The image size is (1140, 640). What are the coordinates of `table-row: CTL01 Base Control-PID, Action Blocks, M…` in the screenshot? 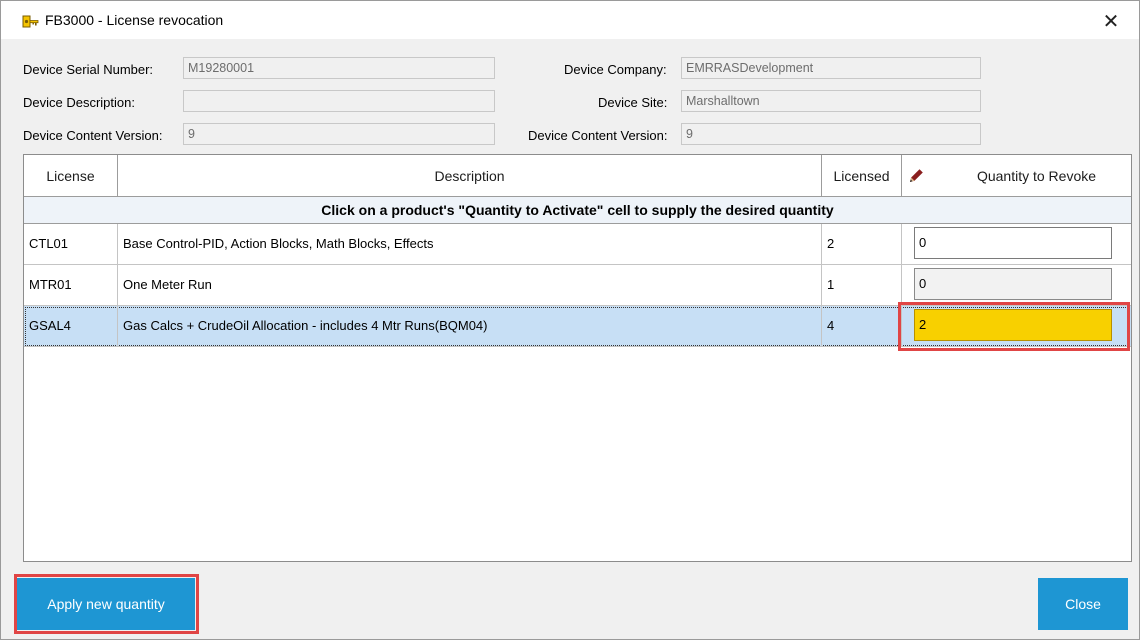 It's located at (577, 244).